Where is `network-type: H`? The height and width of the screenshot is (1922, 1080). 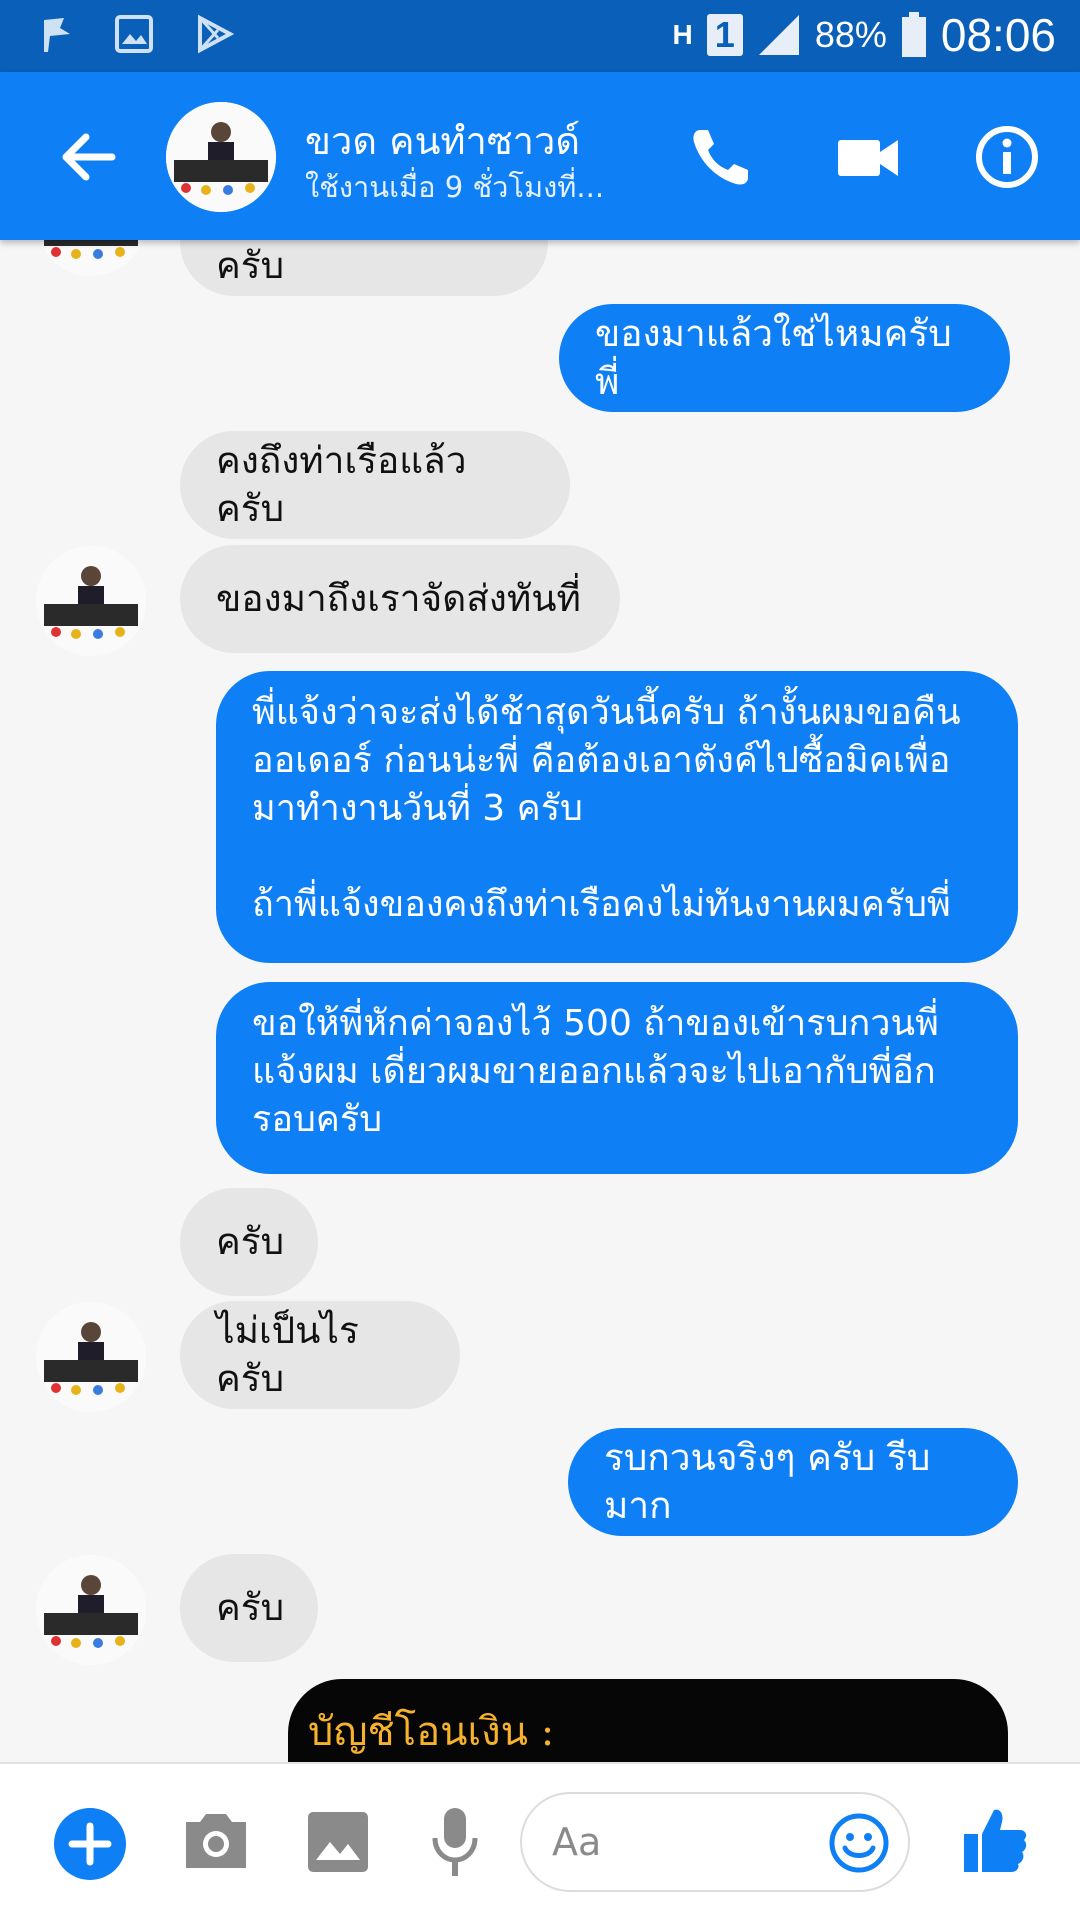
network-type: H is located at coordinates (682, 34).